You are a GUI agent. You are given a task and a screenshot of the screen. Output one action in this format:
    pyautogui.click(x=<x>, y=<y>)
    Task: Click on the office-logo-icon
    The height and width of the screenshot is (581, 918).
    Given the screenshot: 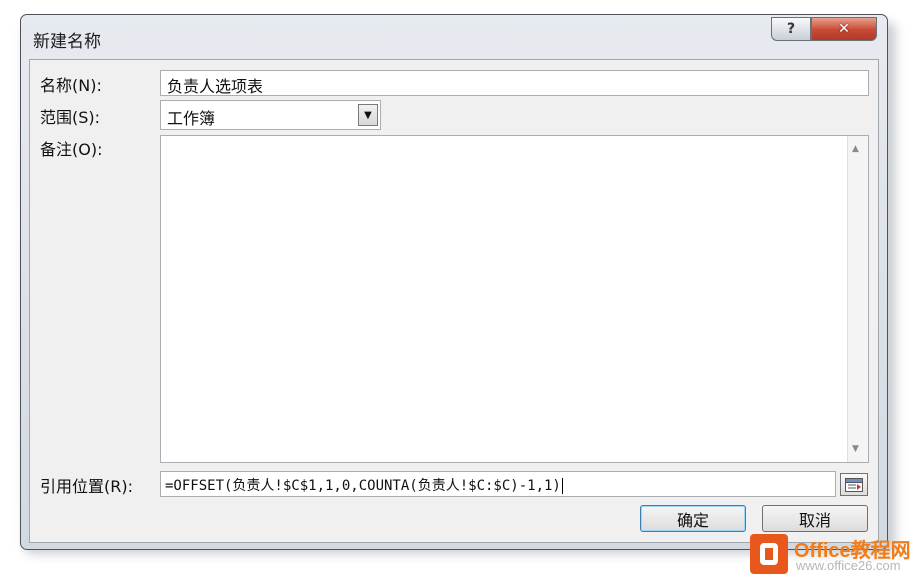 What is the action you would take?
    pyautogui.click(x=769, y=554)
    